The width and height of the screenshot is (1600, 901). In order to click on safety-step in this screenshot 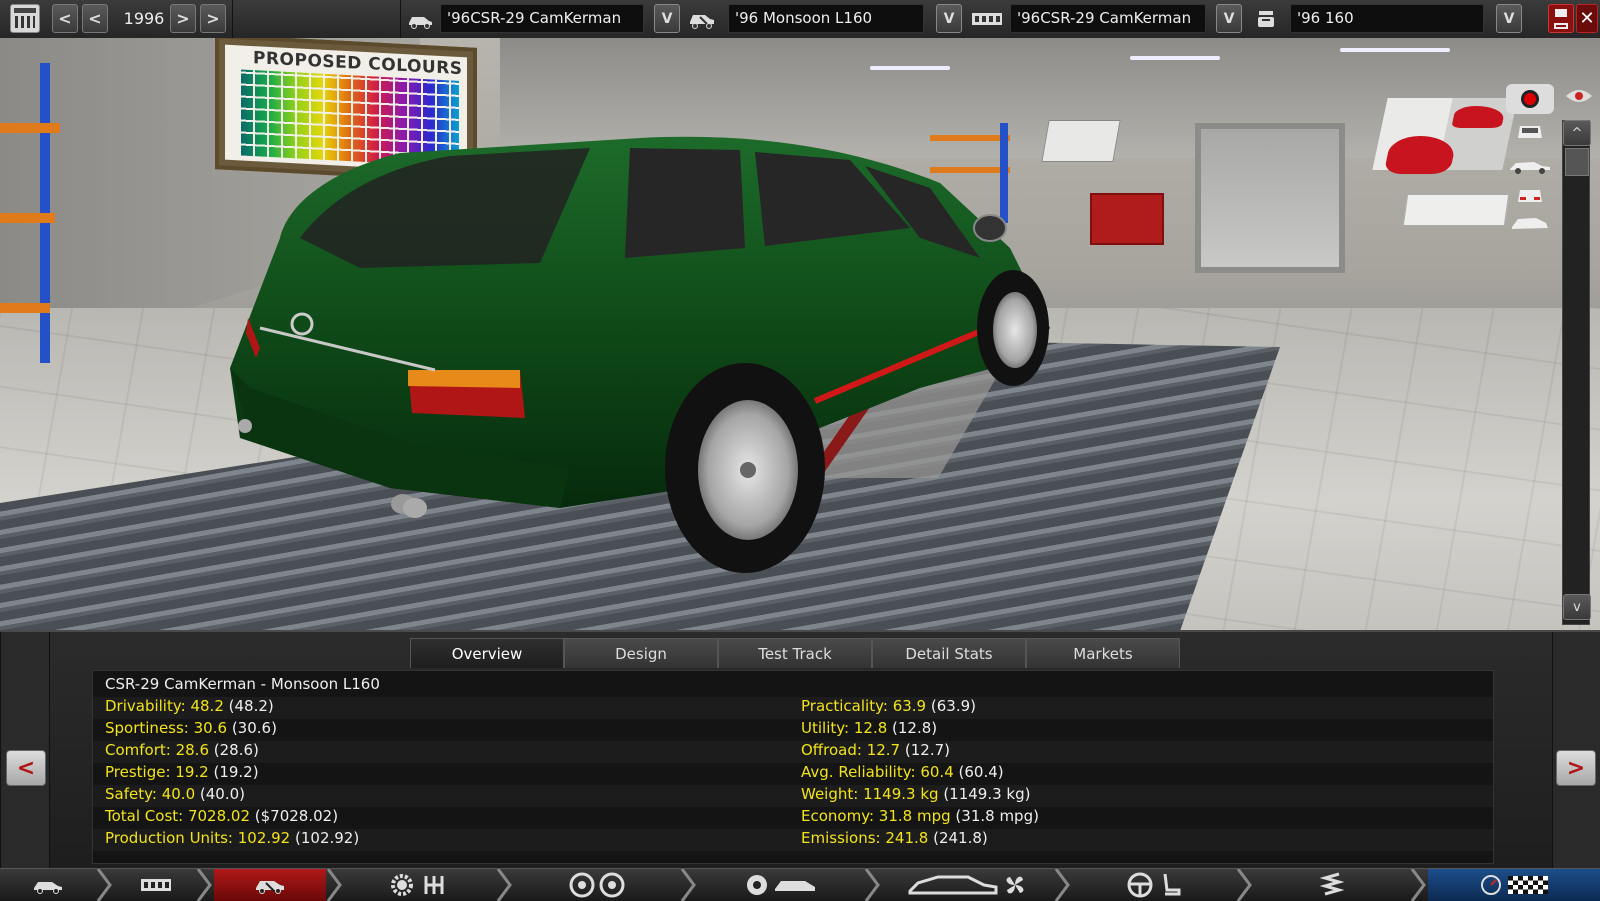, I will do `click(1332, 885)`.